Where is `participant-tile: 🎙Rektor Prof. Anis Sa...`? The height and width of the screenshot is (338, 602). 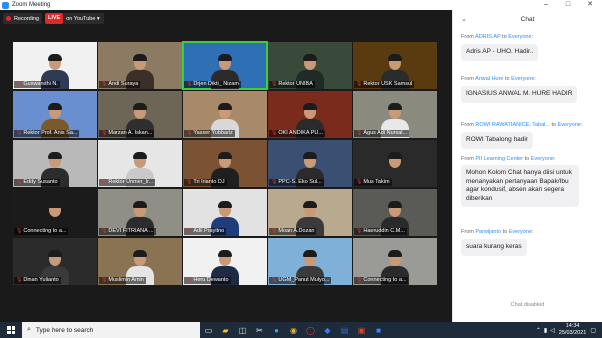
participant-tile: 🎙Rektor Prof. Anis Sa... is located at coordinates (55, 114).